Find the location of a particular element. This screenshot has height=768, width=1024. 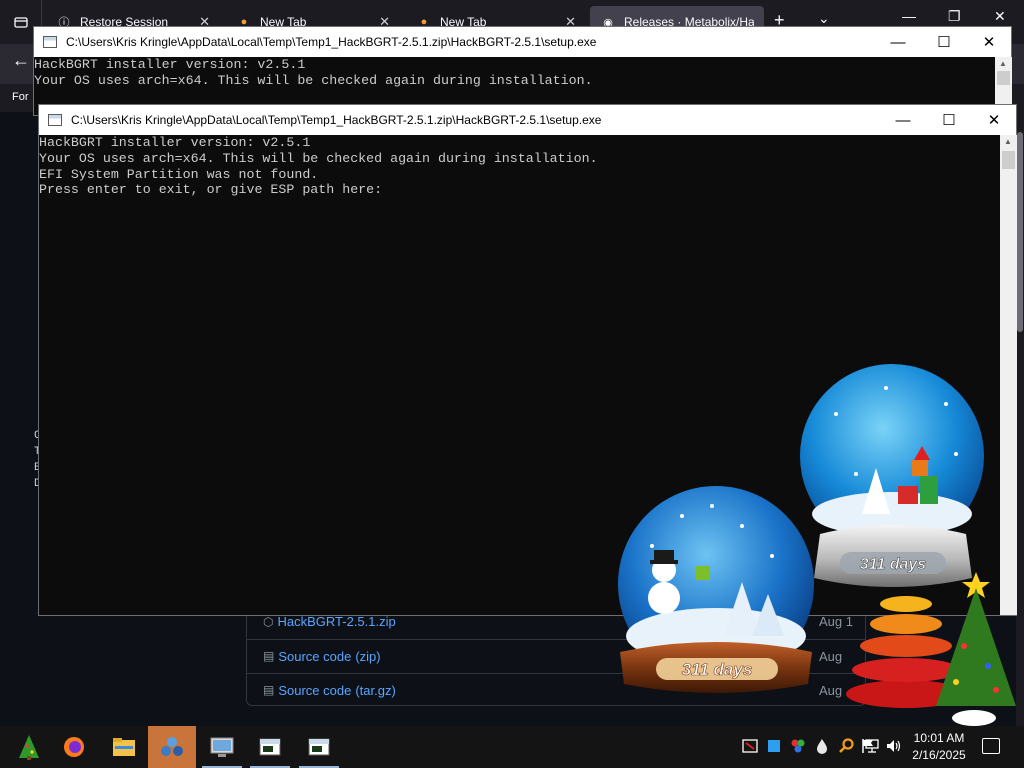

tree-start-icon is located at coordinates (29, 747).